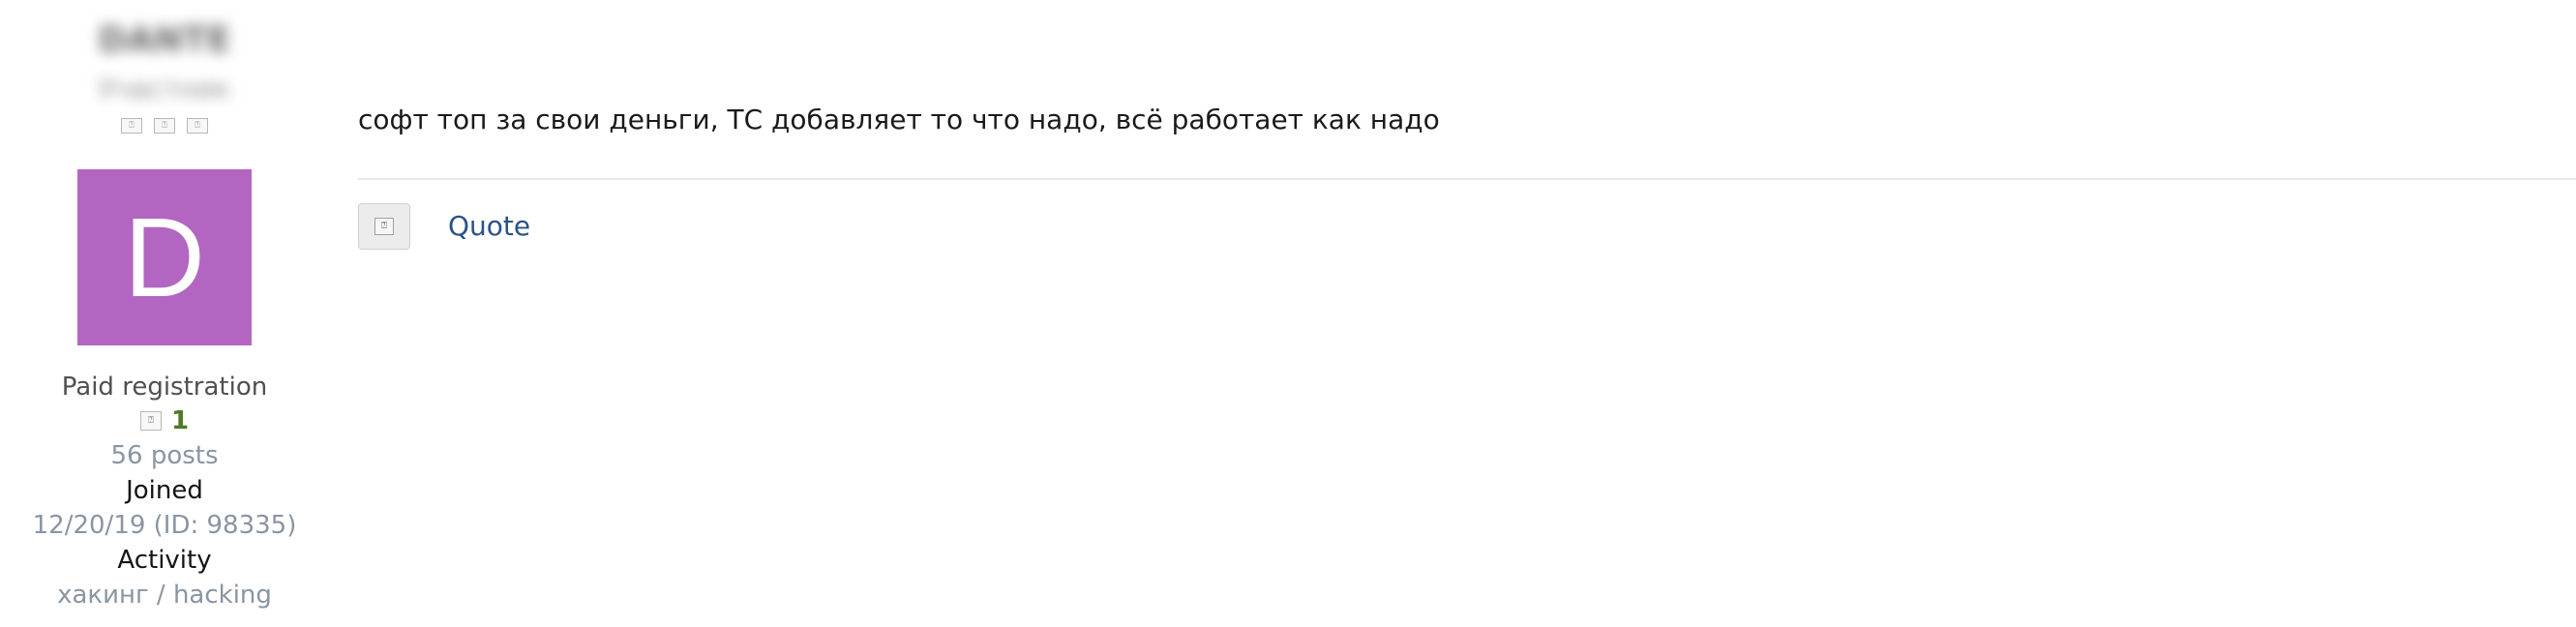 The image size is (2576, 627). Describe the element at coordinates (150, 421) in the screenshot. I see `reaction-icon: ⍰` at that location.